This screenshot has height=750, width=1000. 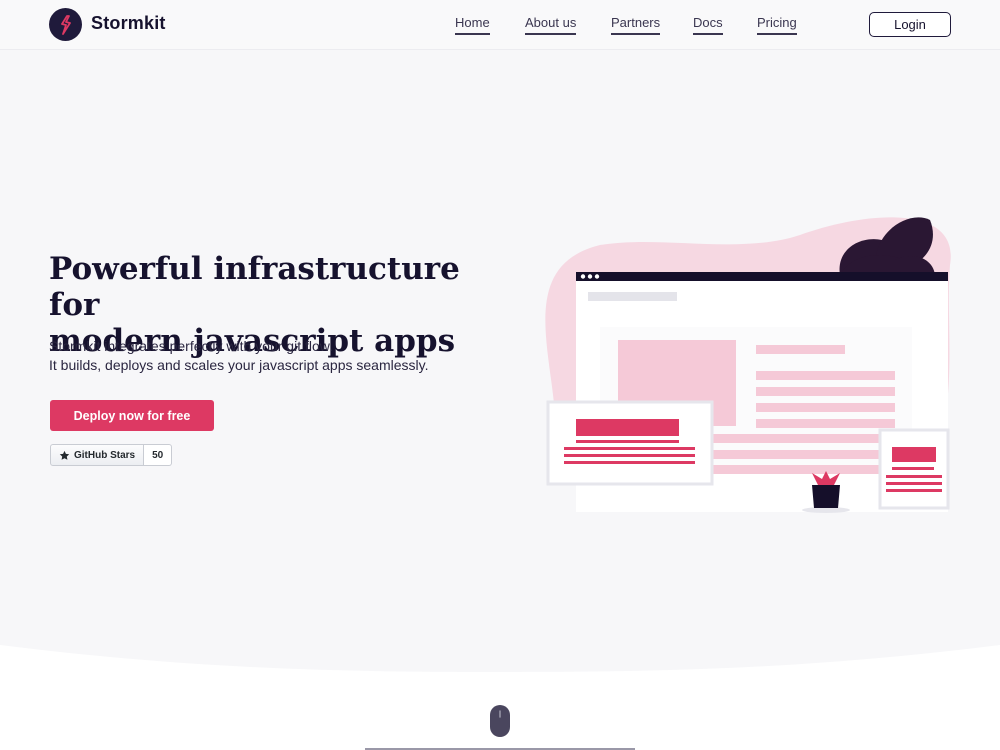 What do you see at coordinates (472, 25) in the screenshot?
I see `nav-home-link: Home` at bounding box center [472, 25].